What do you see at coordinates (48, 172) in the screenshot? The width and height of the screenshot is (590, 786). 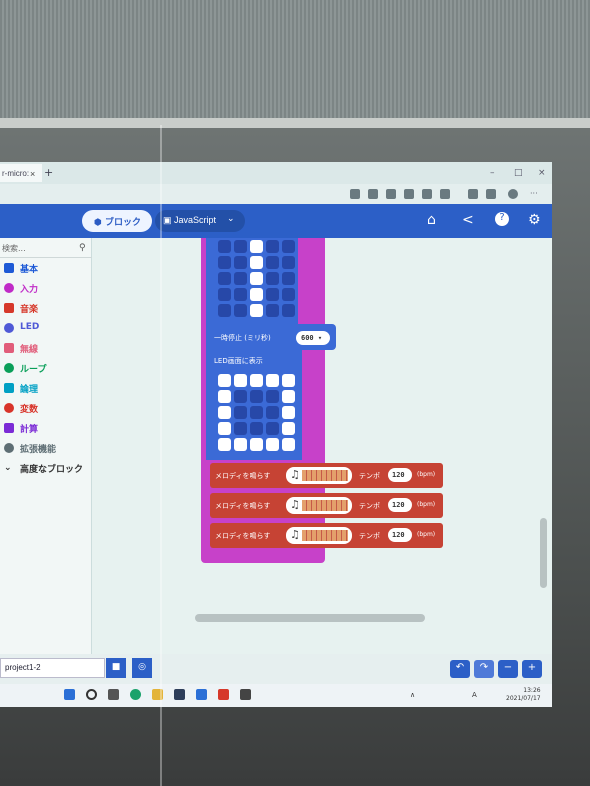 I see `new-tab-button: +` at bounding box center [48, 172].